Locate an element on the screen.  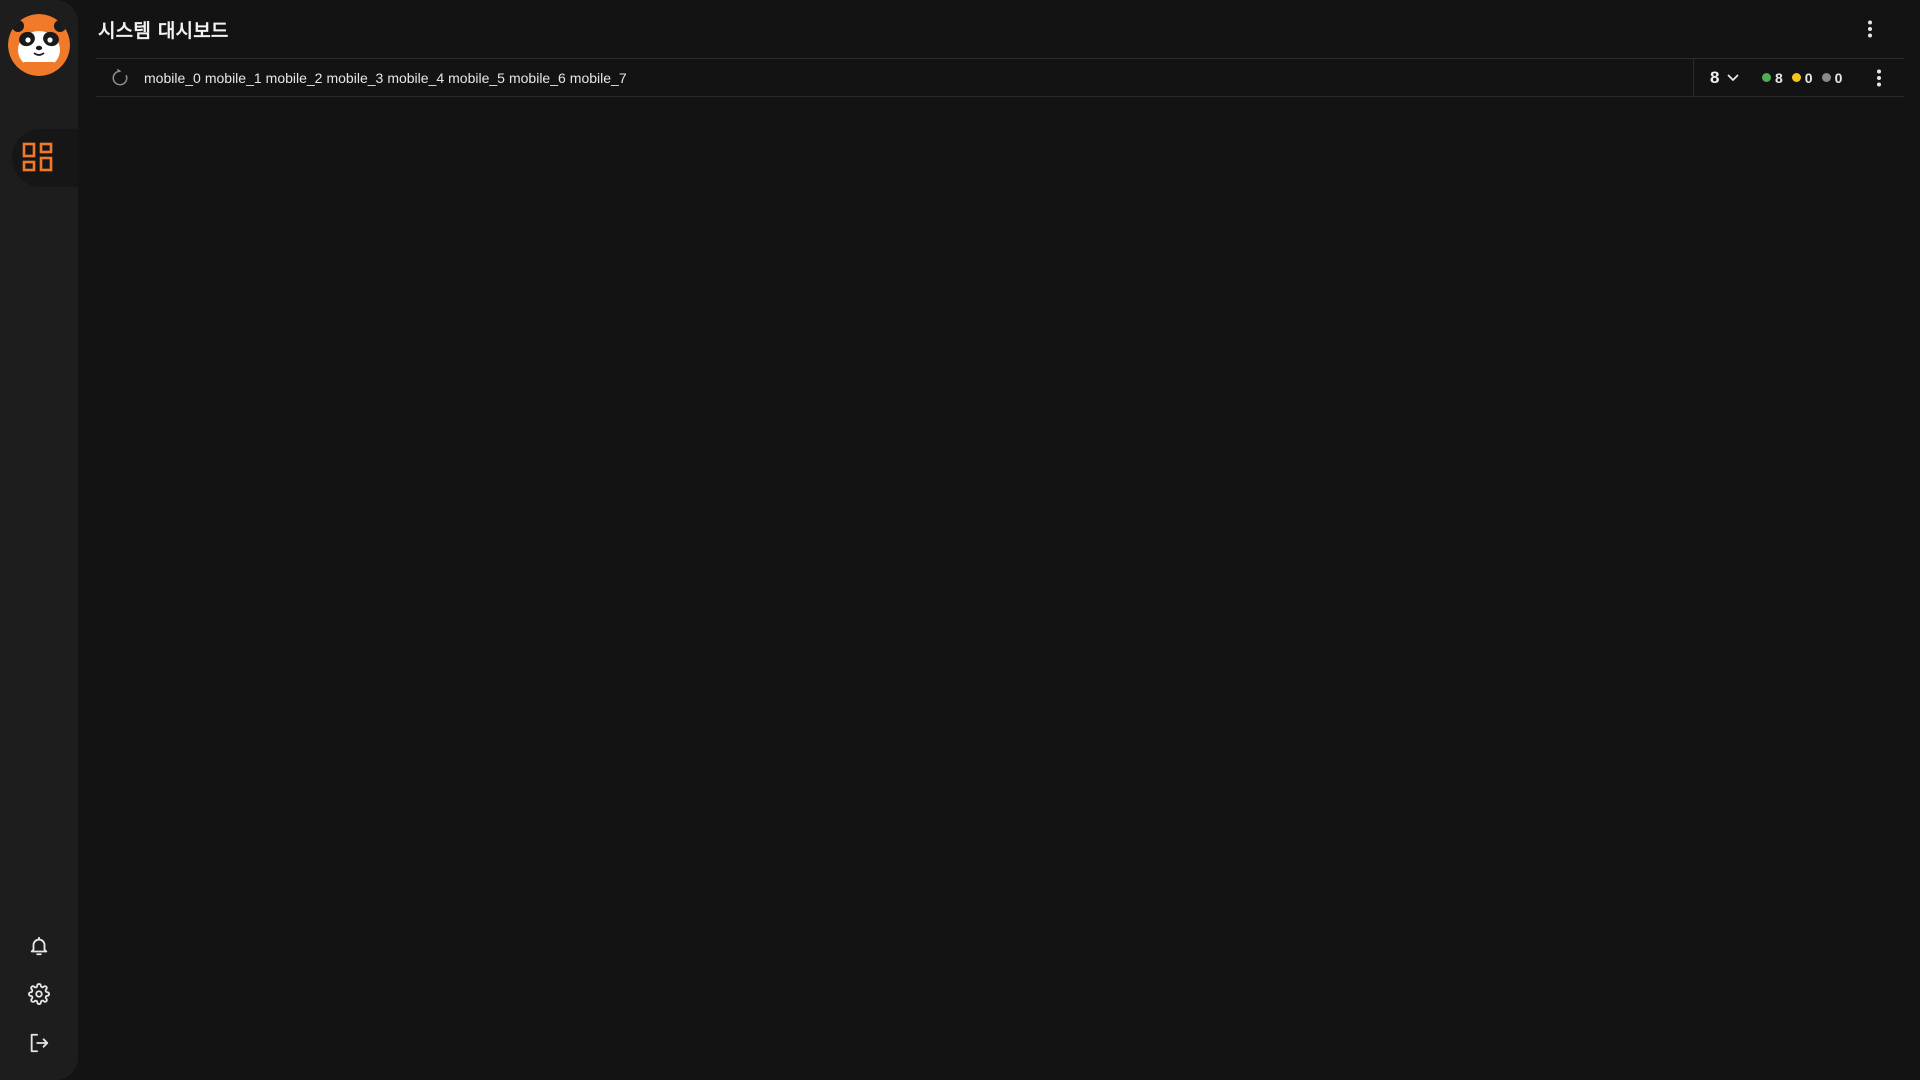
group-summary: 8 8 0 0 is located at coordinates (1798, 77).